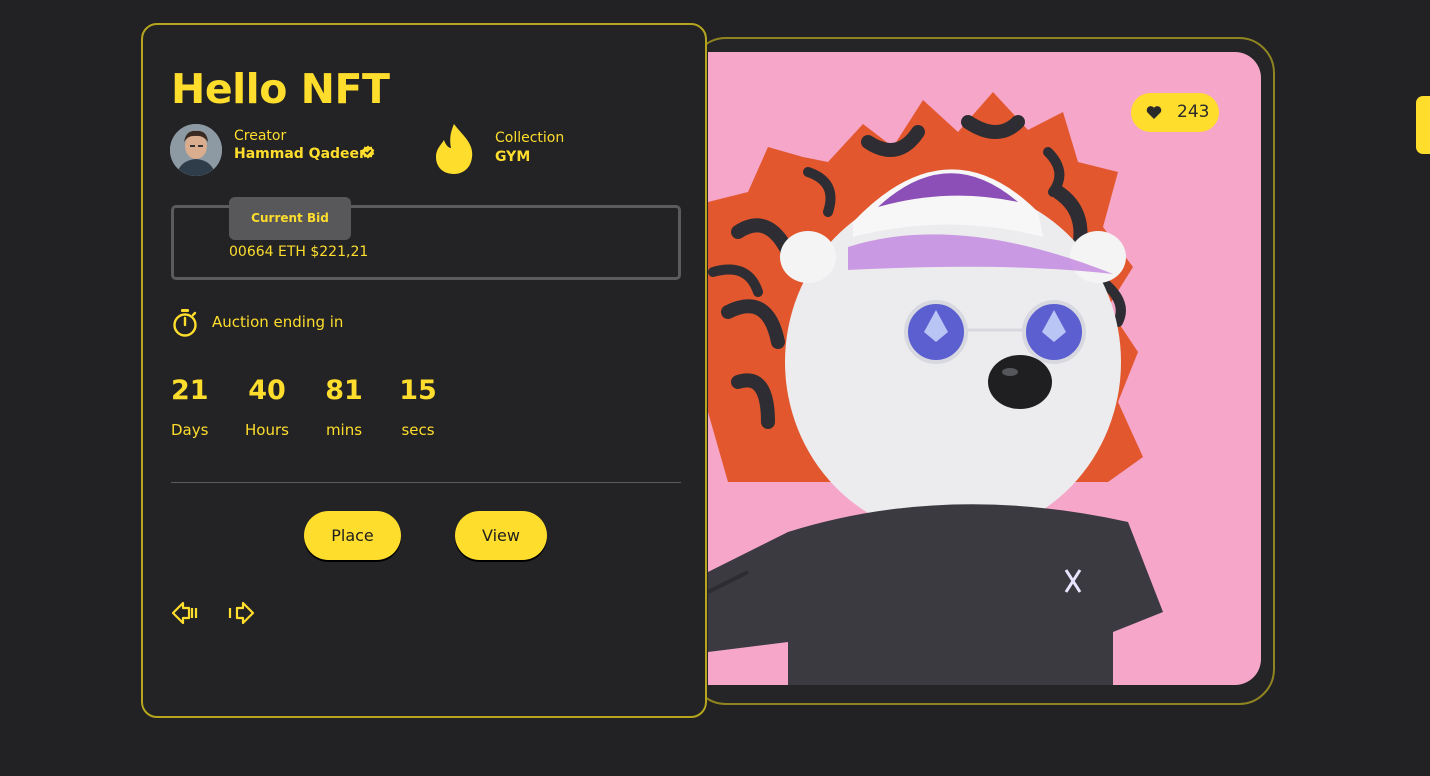 The image size is (1430, 776). I want to click on arrow-left-icon, so click(185, 613).